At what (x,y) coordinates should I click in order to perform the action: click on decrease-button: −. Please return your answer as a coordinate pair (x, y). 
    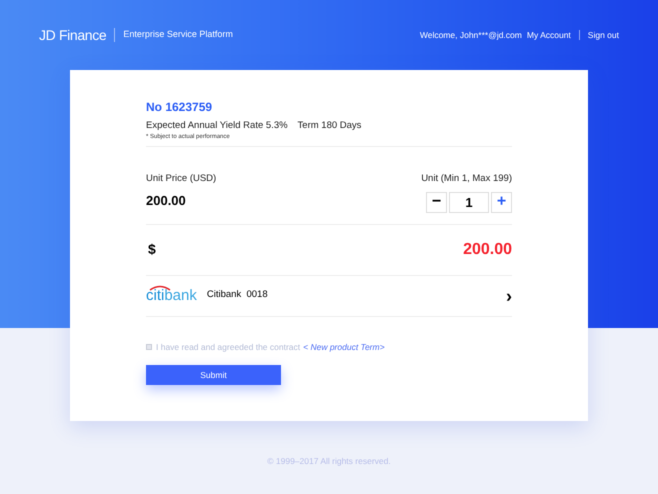
    Looking at the image, I should click on (436, 202).